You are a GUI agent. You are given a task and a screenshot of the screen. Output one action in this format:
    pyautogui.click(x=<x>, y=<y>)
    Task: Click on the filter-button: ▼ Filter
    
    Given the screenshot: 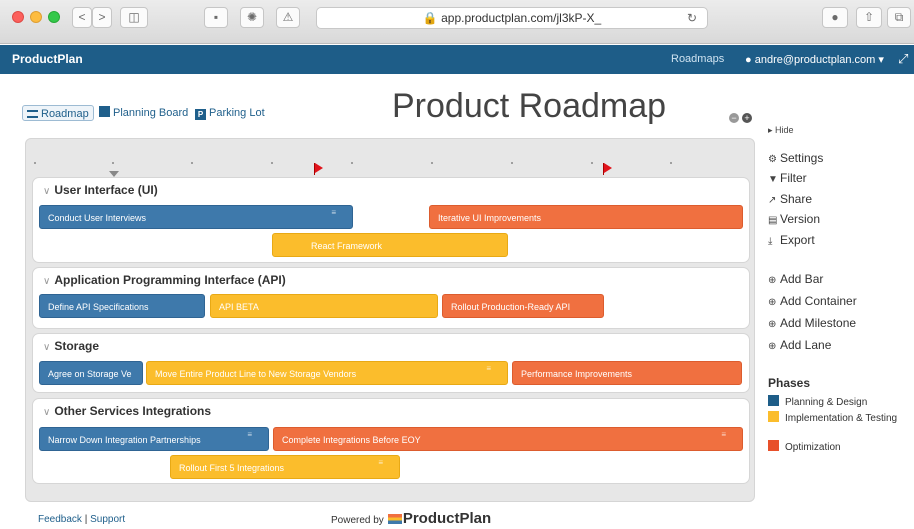 What is the action you would take?
    pyautogui.click(x=787, y=178)
    